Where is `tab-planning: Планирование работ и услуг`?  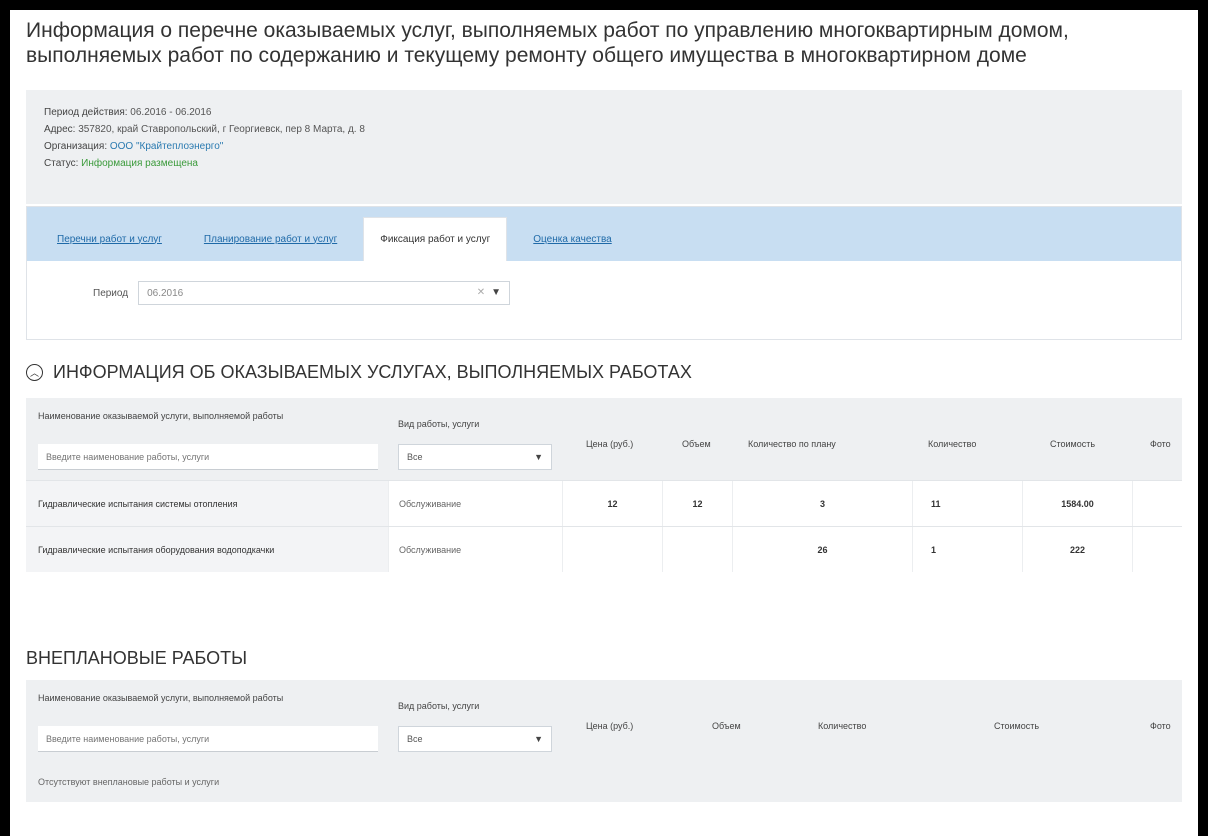
tab-planning: Планирование работ и услуг is located at coordinates (270, 239).